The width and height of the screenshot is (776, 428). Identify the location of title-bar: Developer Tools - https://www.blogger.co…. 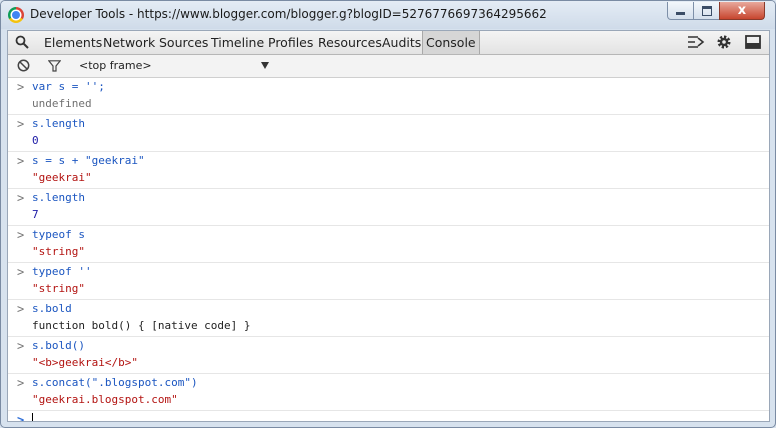
(388, 15).